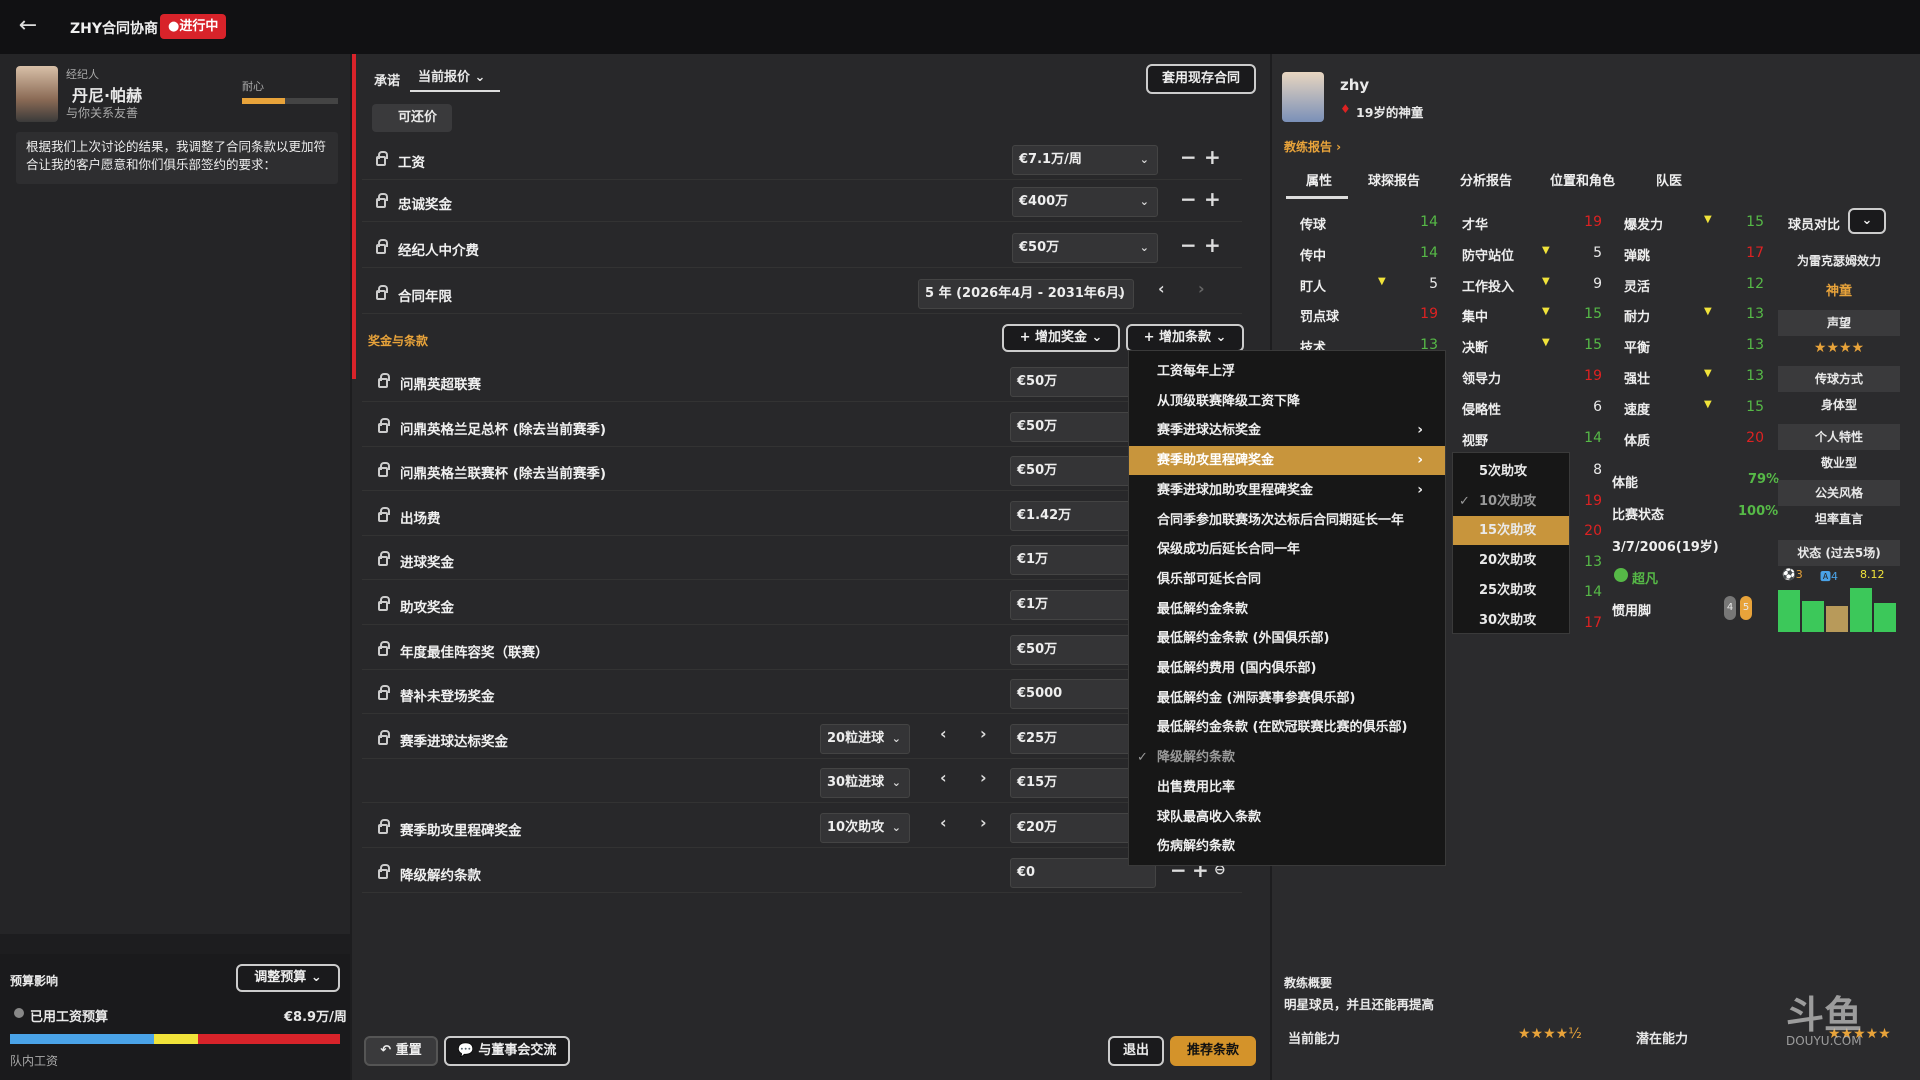  Describe the element at coordinates (474, 652) in the screenshot. I see `bonus-label: 年度最佳阵容奖（联赛）` at that location.